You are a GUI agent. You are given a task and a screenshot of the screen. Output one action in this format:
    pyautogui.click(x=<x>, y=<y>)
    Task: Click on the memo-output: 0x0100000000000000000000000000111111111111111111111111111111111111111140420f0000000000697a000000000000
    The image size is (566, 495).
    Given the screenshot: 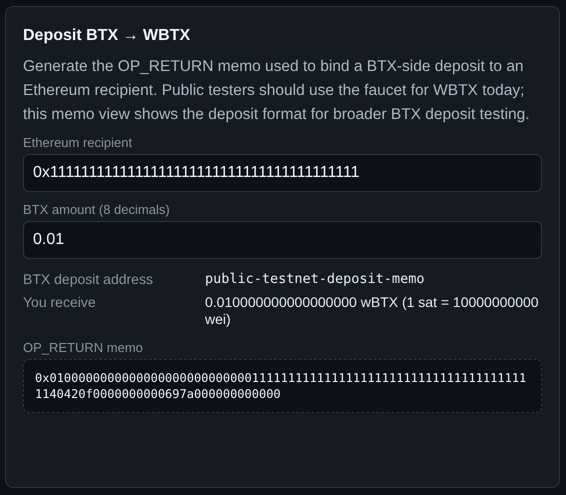 What is the action you would take?
    pyautogui.click(x=282, y=386)
    